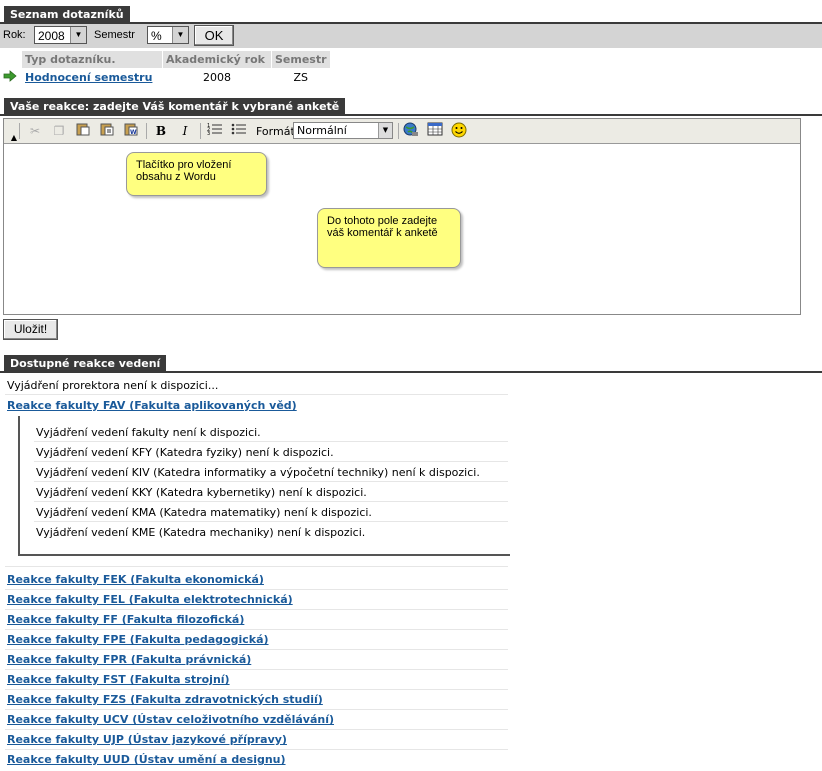 The width and height of the screenshot is (822, 771). Describe the element at coordinates (215, 131) in the screenshot. I see `ordered-list-icon: 123` at that location.